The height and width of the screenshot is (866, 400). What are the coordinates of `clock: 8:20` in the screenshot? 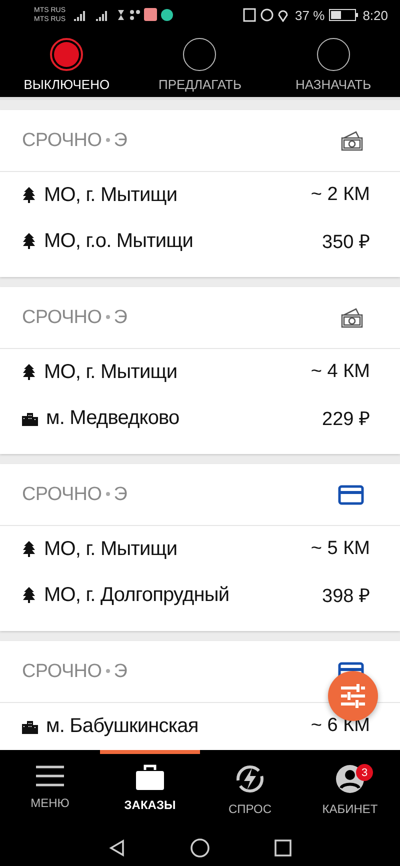 It's located at (375, 15).